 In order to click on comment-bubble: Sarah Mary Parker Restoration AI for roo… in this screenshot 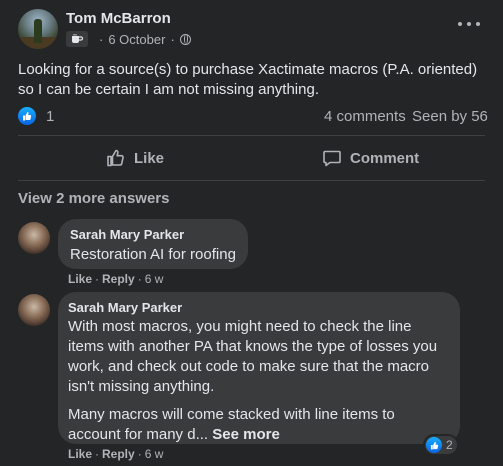, I will do `click(153, 244)`.